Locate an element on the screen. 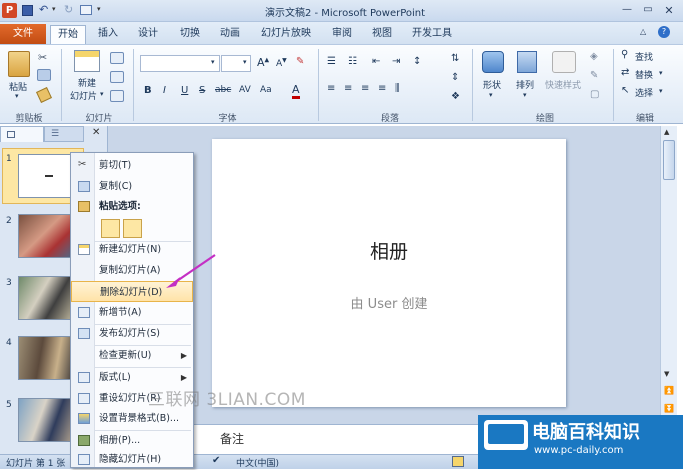  replace-icon: ⇄ is located at coordinates (625, 72).